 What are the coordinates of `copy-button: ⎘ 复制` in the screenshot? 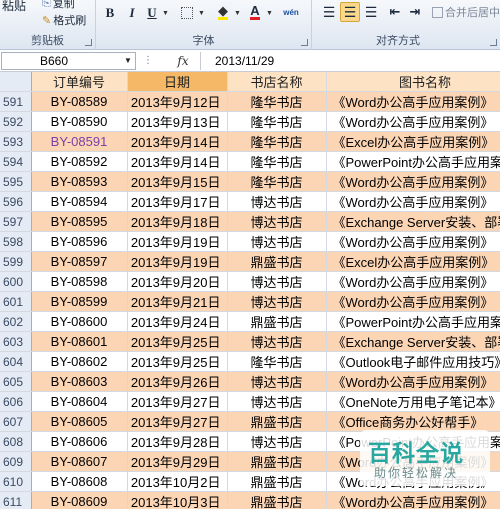 It's located at (58, 5).